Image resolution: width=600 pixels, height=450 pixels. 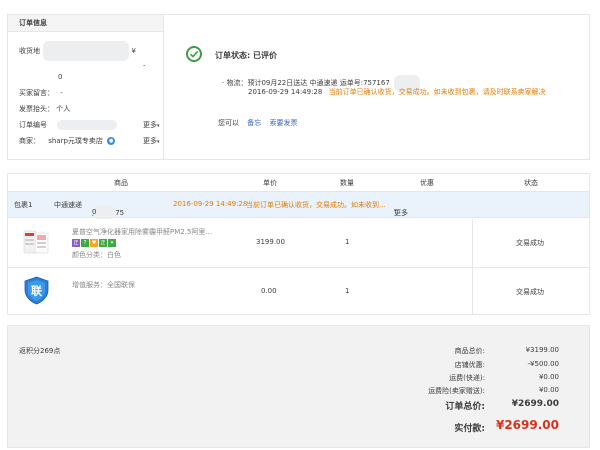 I want to click on logistics-time: 2016-09-29 14:49:28, so click(x=285, y=92).